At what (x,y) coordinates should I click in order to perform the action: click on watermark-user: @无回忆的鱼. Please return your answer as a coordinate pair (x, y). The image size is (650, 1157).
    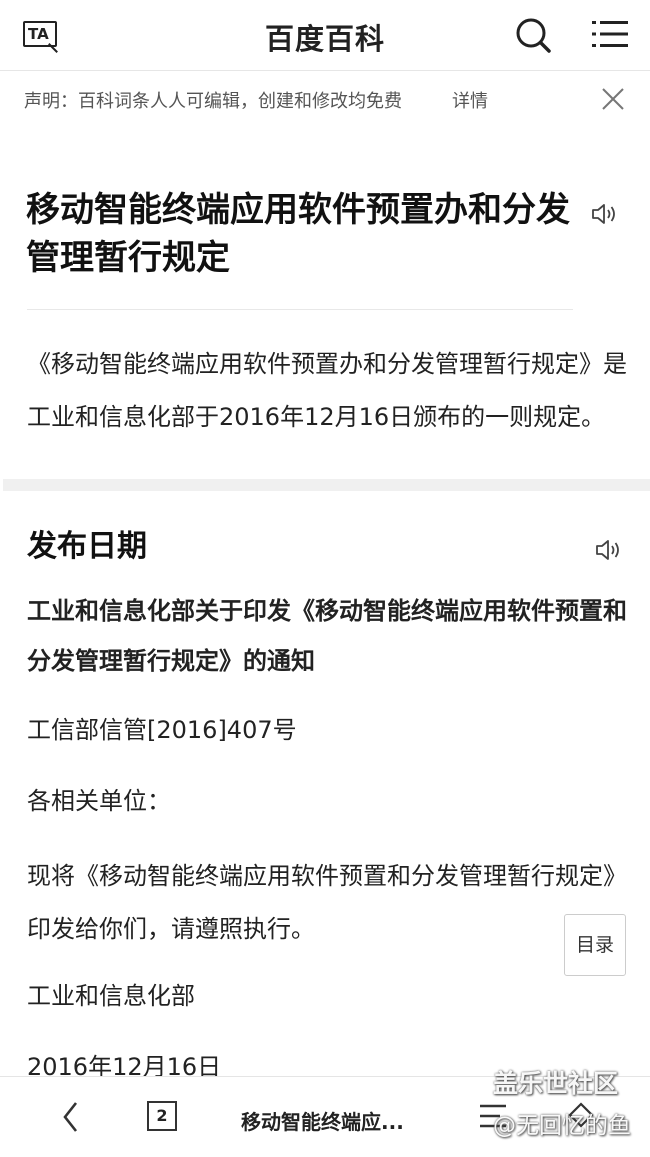
    Looking at the image, I should click on (562, 1126).